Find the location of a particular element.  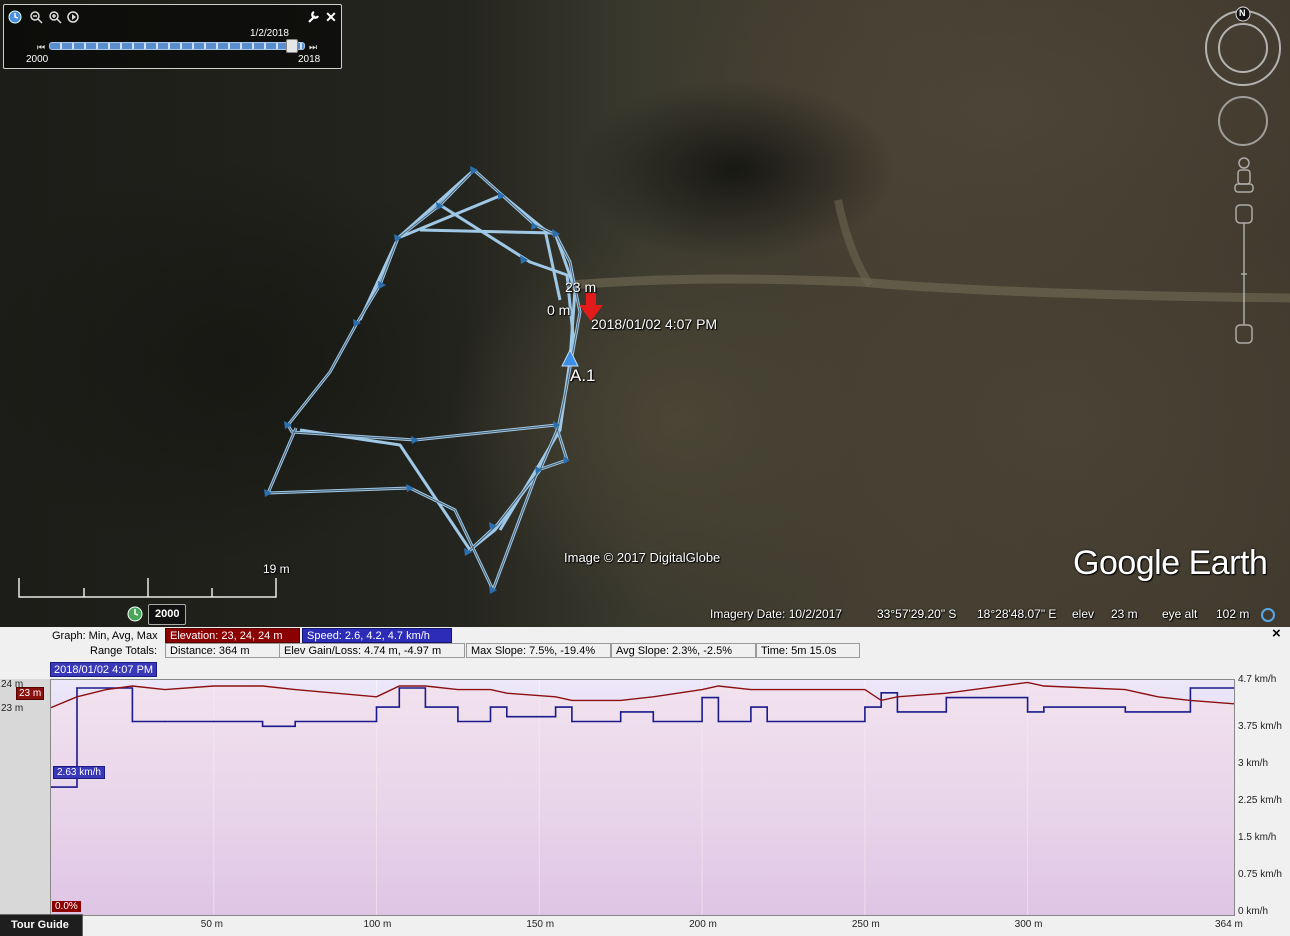

time-slider-thumb is located at coordinates (292, 46).